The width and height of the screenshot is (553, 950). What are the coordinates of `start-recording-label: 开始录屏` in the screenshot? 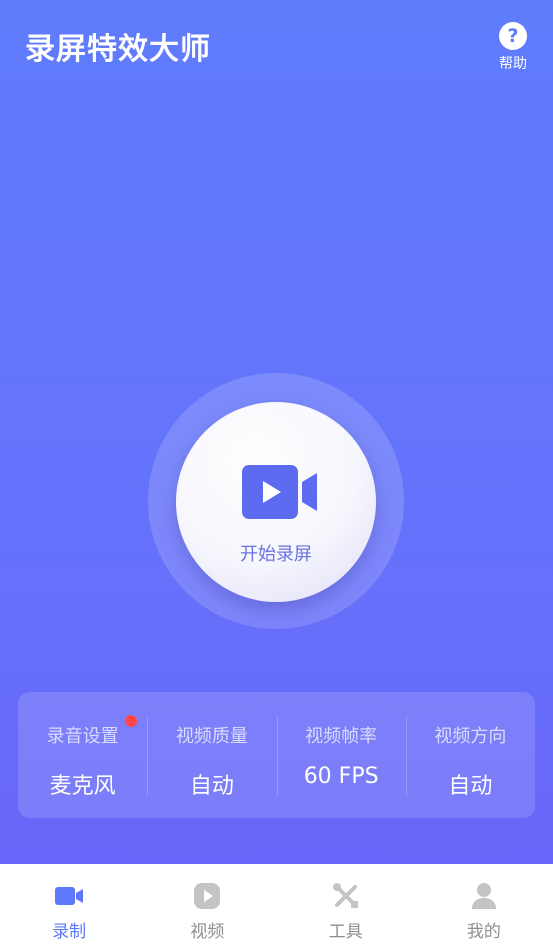 It's located at (276, 554).